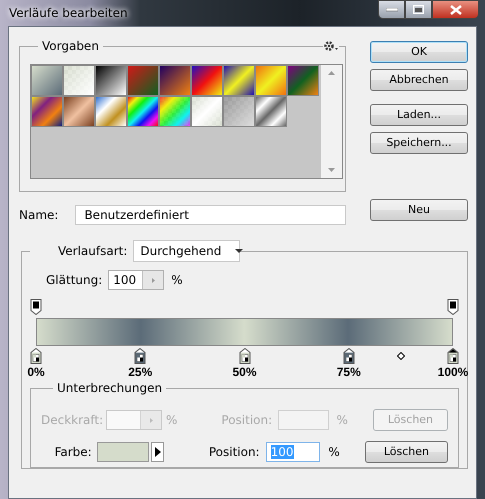 The image size is (485, 499). I want to click on smoothness-label: Glättung:, so click(73, 280).